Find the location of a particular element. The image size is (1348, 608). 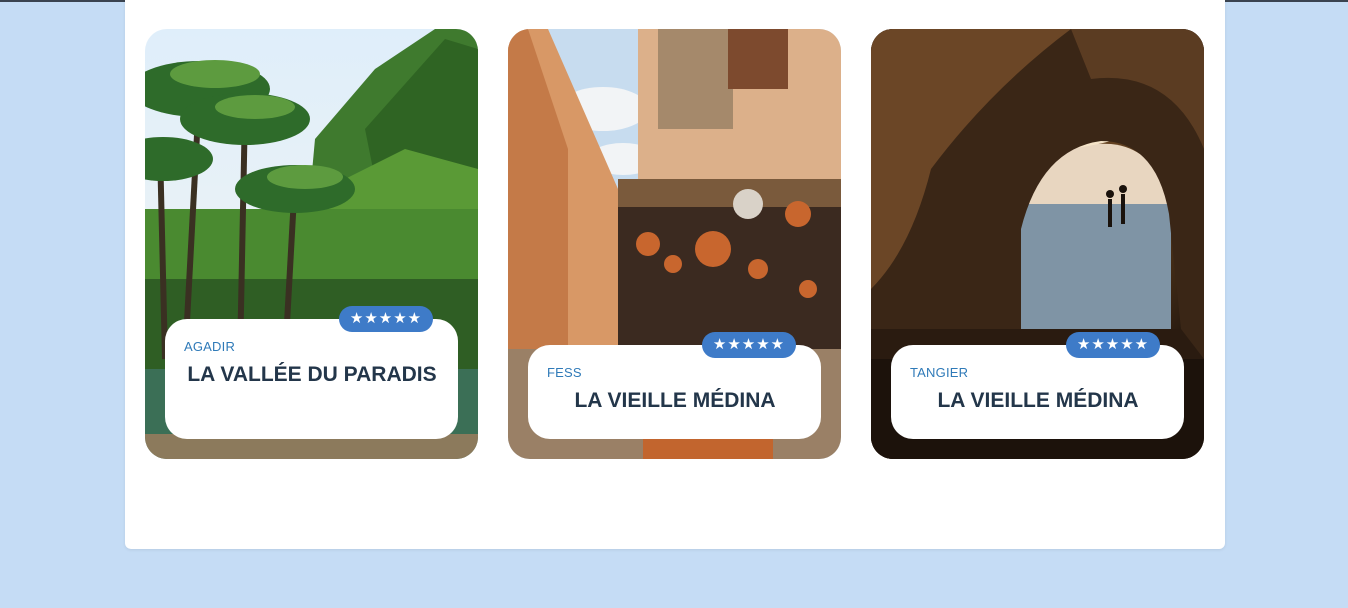

card-city: AGADIR is located at coordinates (210, 346).